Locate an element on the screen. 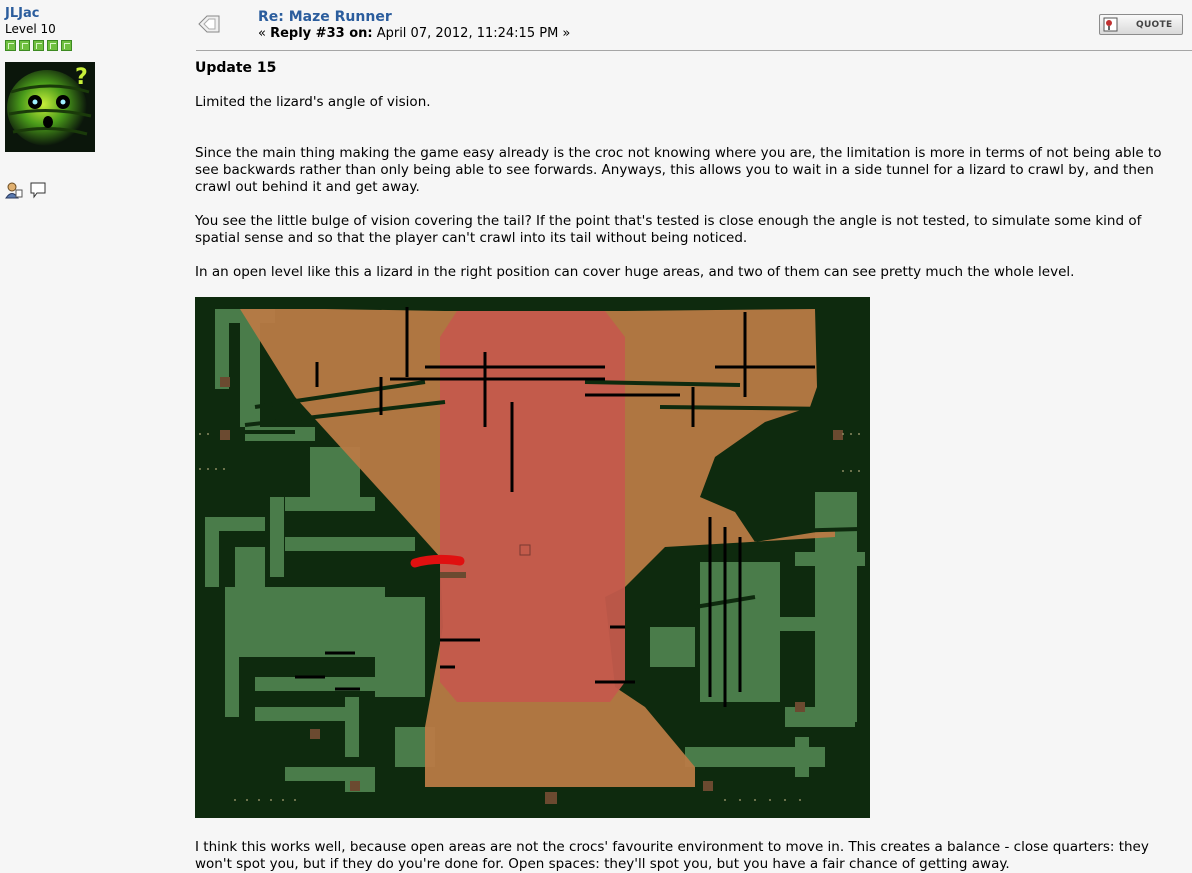 The height and width of the screenshot is (873, 1192). reply-date: April 07, 2012, 11:24:15 PM » is located at coordinates (471, 33).